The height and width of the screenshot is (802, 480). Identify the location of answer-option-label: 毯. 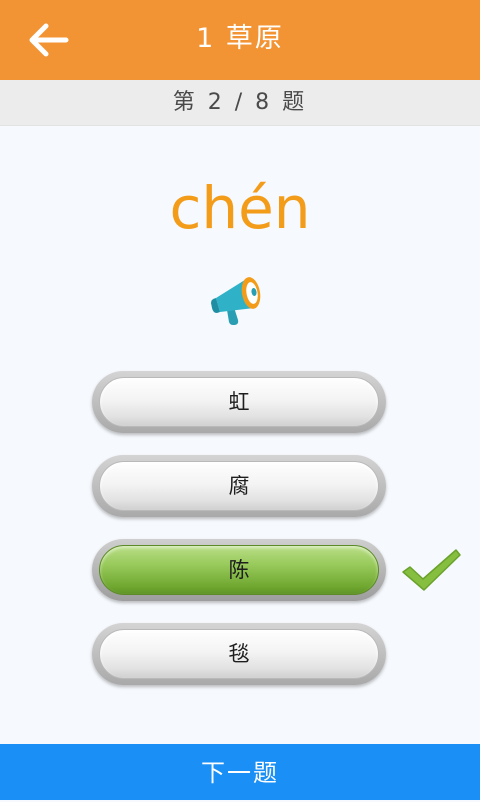
(239, 654).